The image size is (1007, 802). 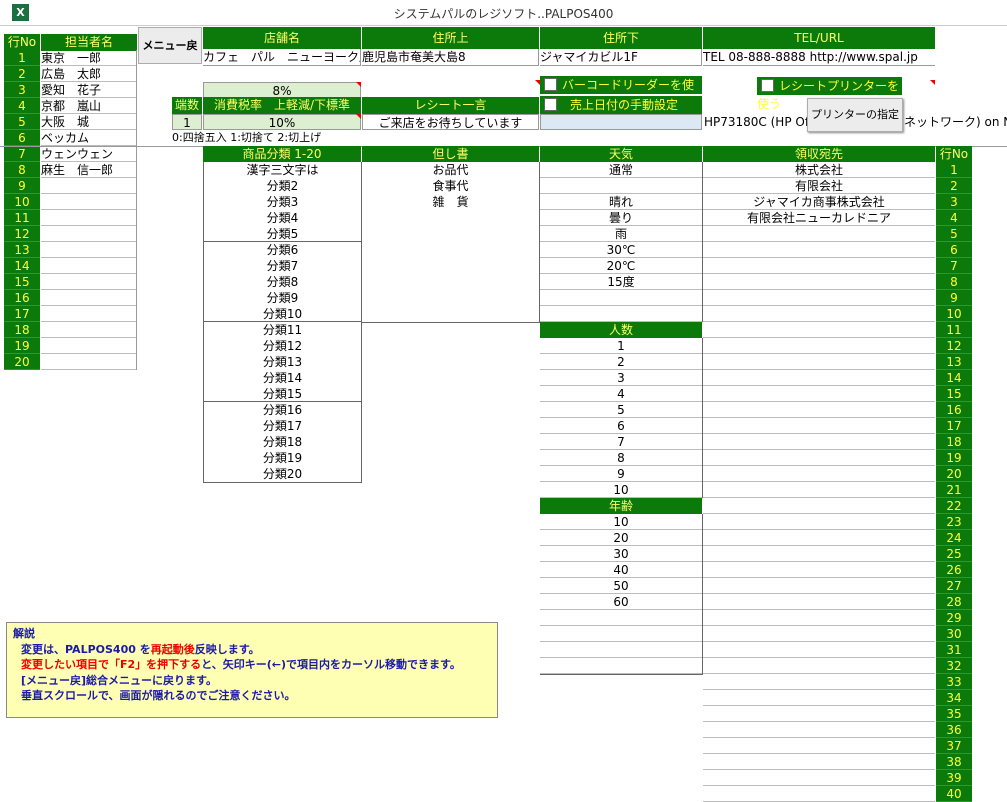 What do you see at coordinates (282, 170) in the screenshot?
I see `product-category-cell: 漢字三文字は` at bounding box center [282, 170].